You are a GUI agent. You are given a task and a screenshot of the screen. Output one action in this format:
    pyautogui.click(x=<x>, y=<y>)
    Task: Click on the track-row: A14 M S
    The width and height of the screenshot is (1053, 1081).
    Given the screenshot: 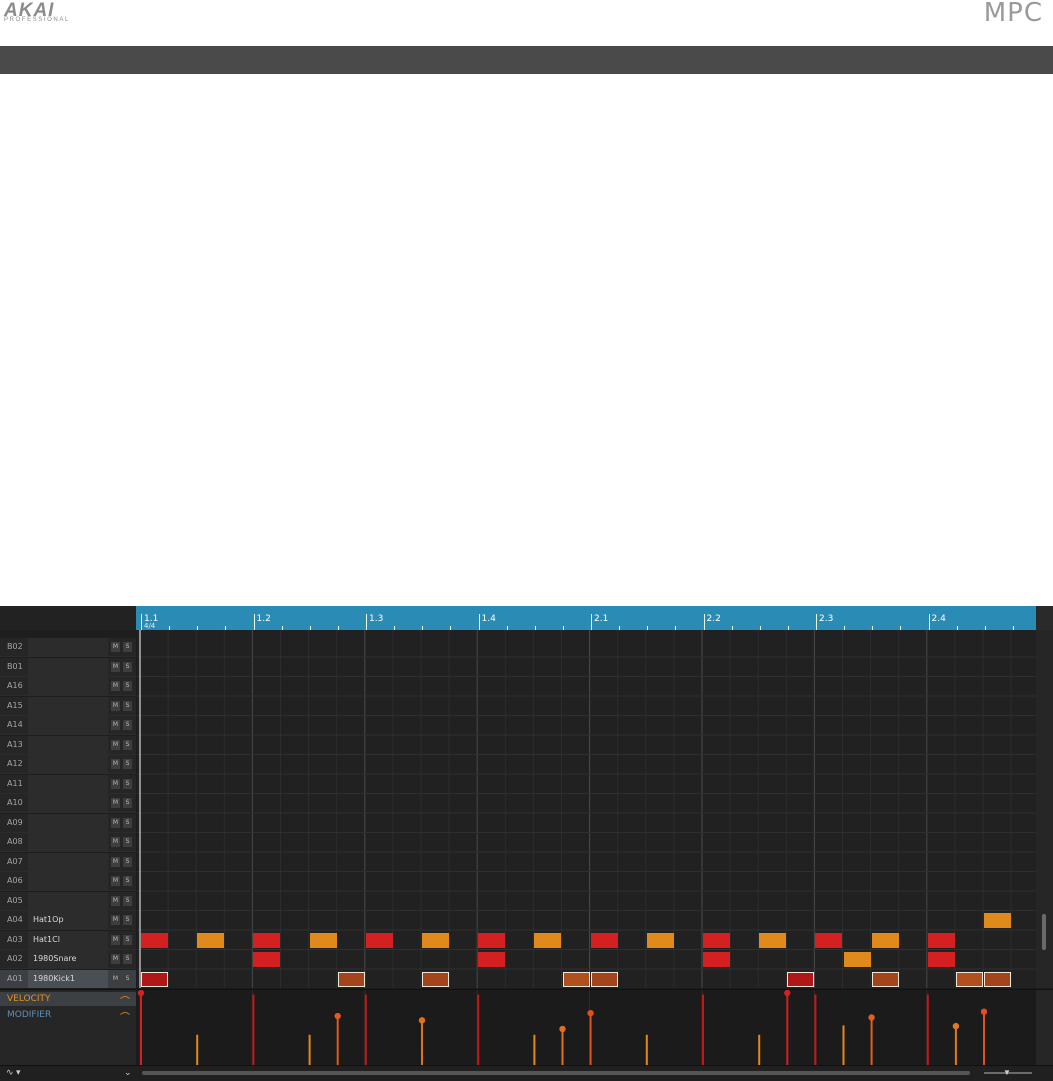 What is the action you would take?
    pyautogui.click(x=68, y=725)
    